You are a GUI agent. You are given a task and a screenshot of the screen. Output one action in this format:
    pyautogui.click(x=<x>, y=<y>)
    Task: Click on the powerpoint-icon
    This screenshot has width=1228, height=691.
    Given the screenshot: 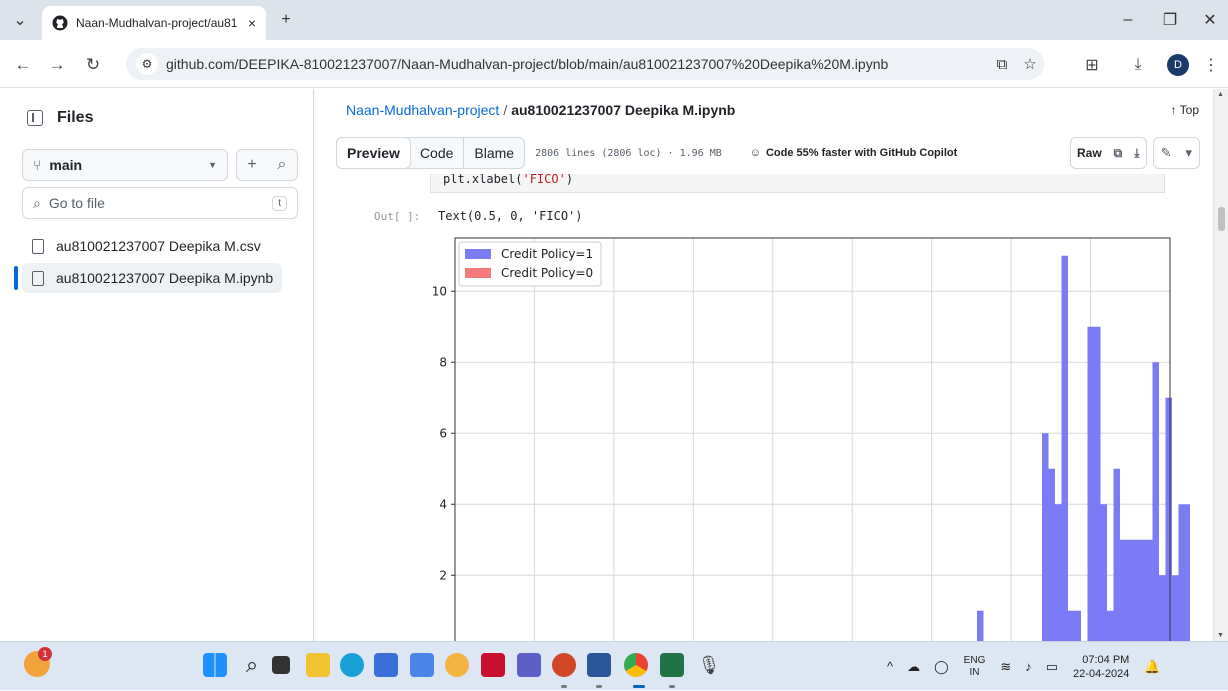 What is the action you would take?
    pyautogui.click(x=564, y=665)
    